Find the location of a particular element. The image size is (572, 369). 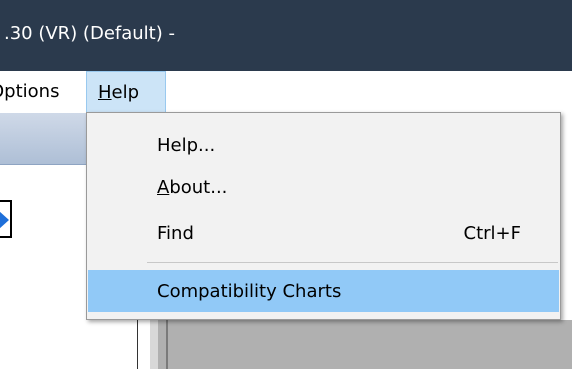

menu-help: Help is located at coordinates (126, 92).